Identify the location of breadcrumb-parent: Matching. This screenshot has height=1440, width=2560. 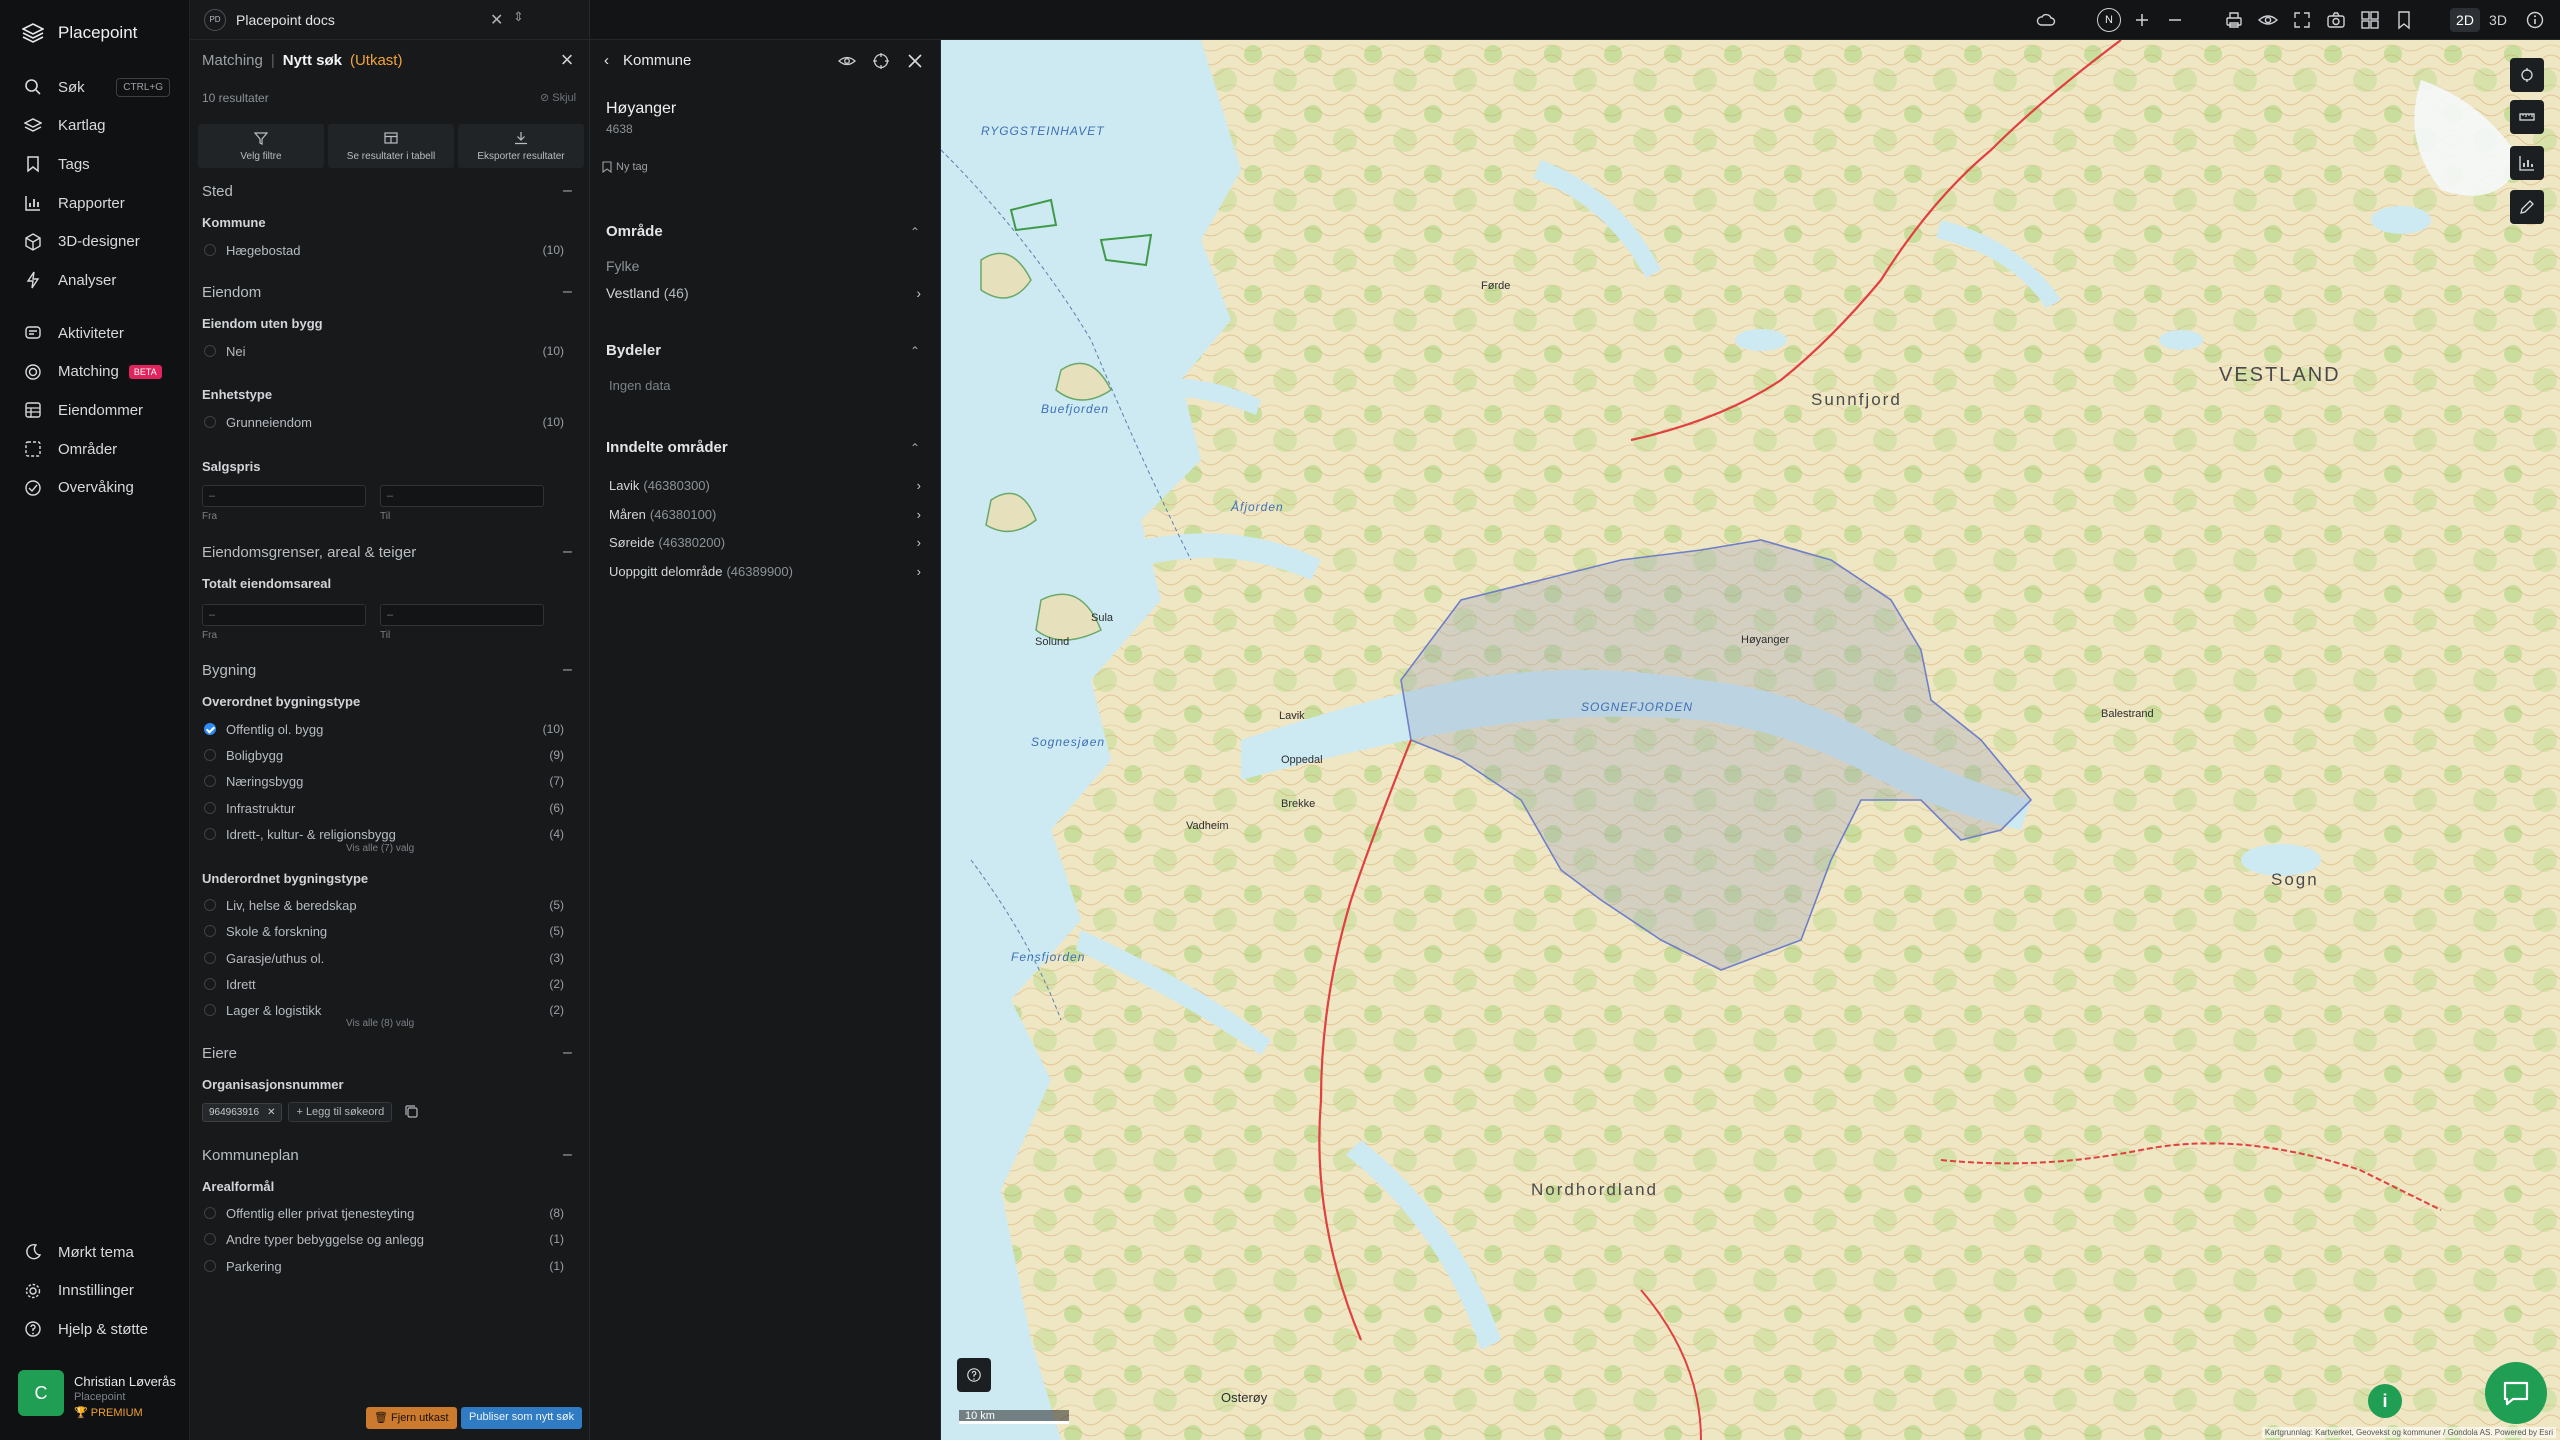
(232, 60).